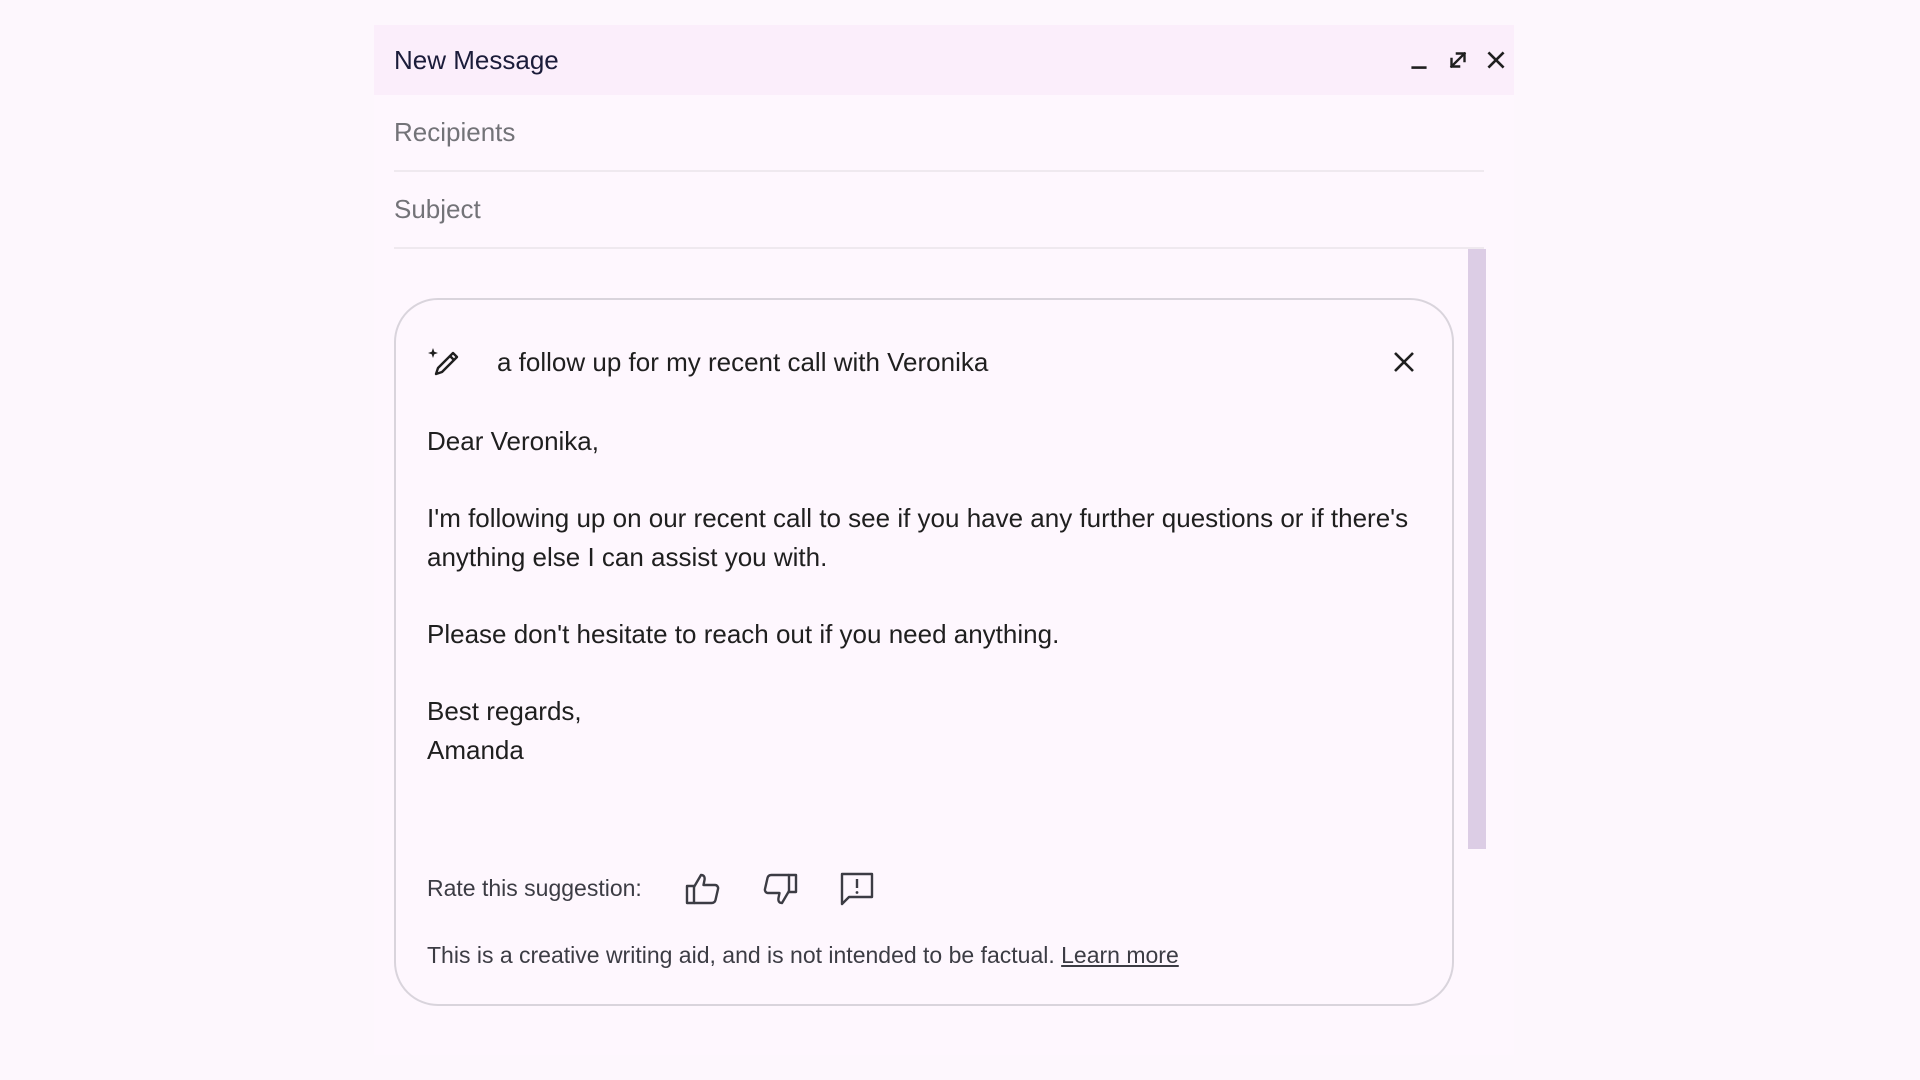 This screenshot has height=1080, width=1920. I want to click on subject-field: Subject, so click(939, 210).